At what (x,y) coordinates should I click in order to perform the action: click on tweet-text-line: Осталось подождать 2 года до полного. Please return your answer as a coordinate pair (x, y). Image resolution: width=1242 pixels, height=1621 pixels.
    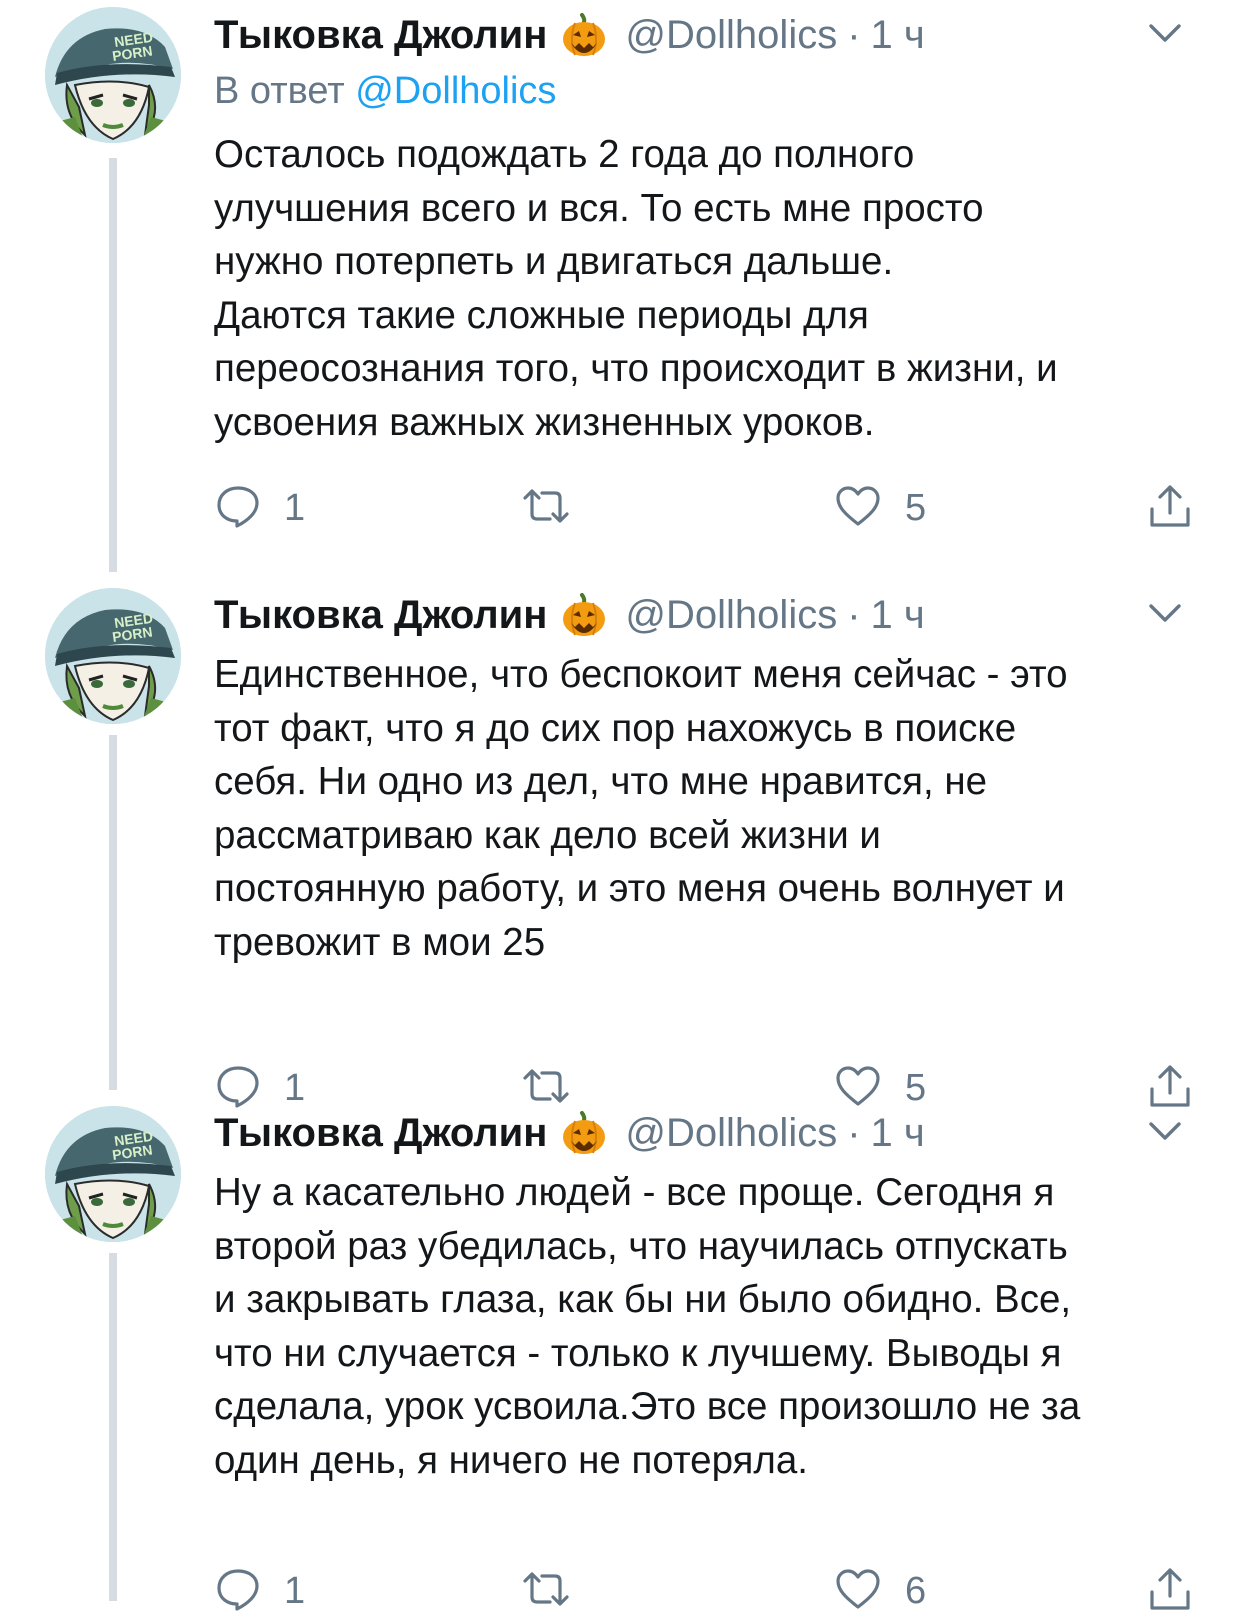
    Looking at the image, I should click on (564, 154).